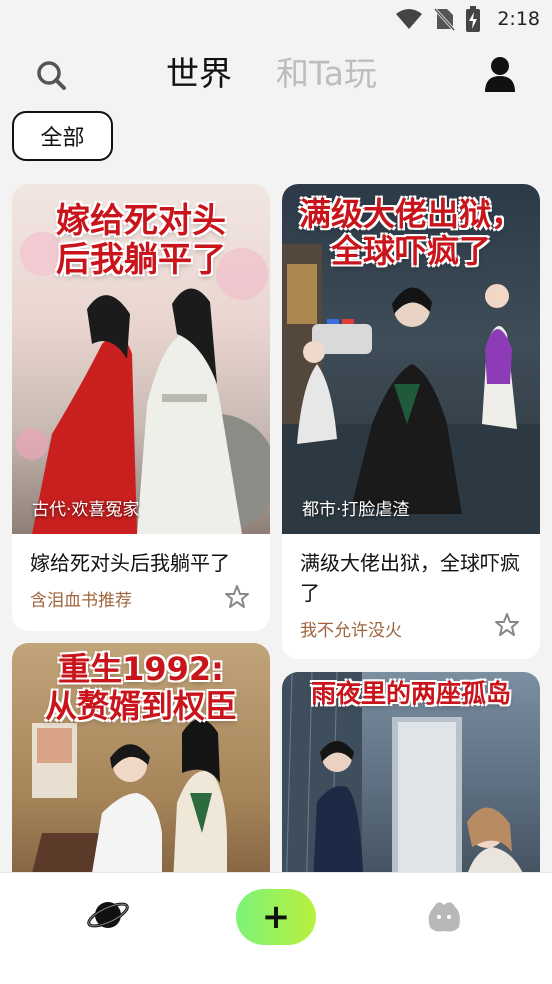 The height and width of the screenshot is (984, 552). Describe the element at coordinates (351, 631) in the screenshot. I see `card-author: 我不允许没火` at that location.